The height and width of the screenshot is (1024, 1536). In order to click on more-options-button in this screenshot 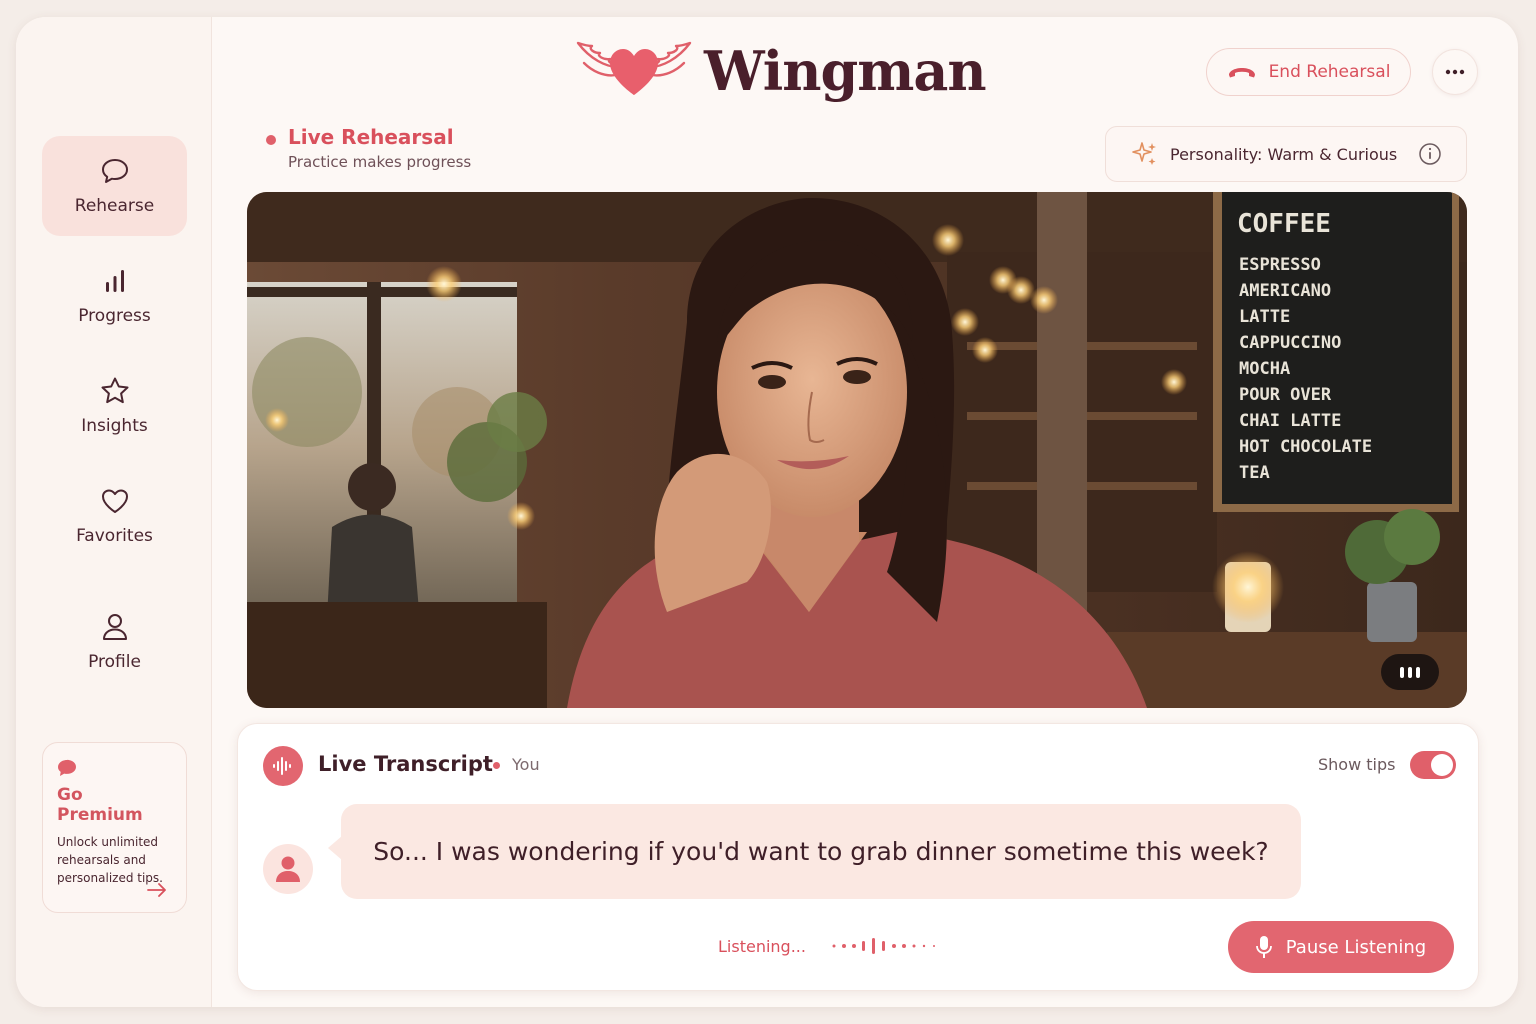, I will do `click(1455, 72)`.